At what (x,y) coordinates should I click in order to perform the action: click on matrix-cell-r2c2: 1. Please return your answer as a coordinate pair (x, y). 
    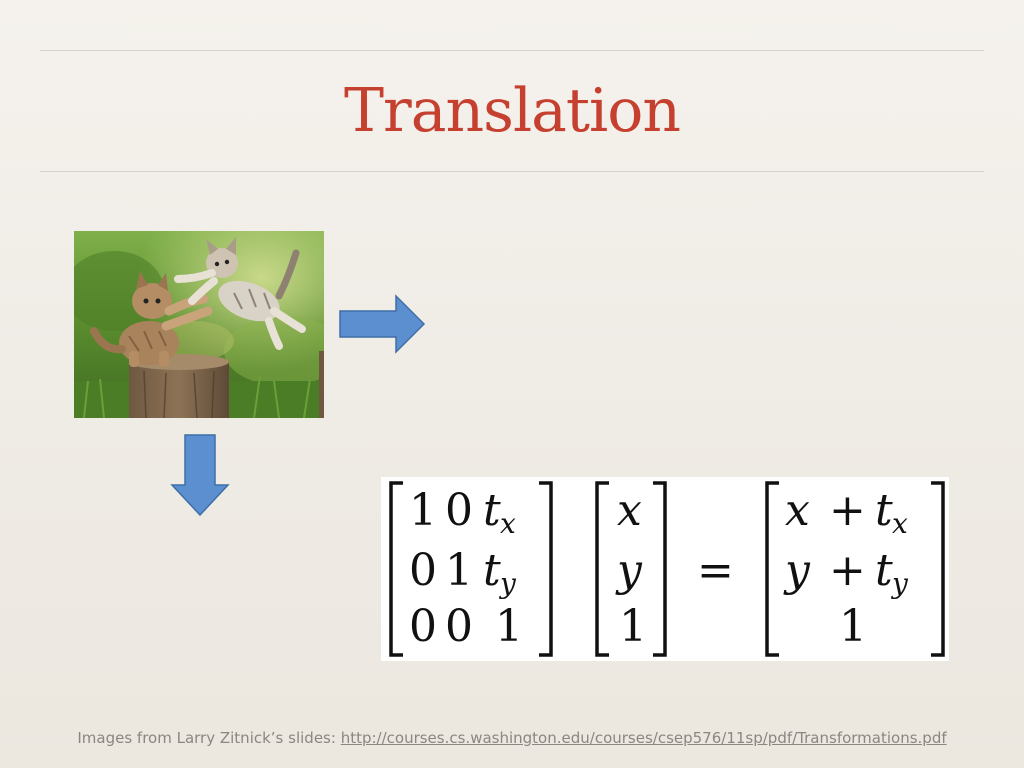
    Looking at the image, I should click on (459, 570).